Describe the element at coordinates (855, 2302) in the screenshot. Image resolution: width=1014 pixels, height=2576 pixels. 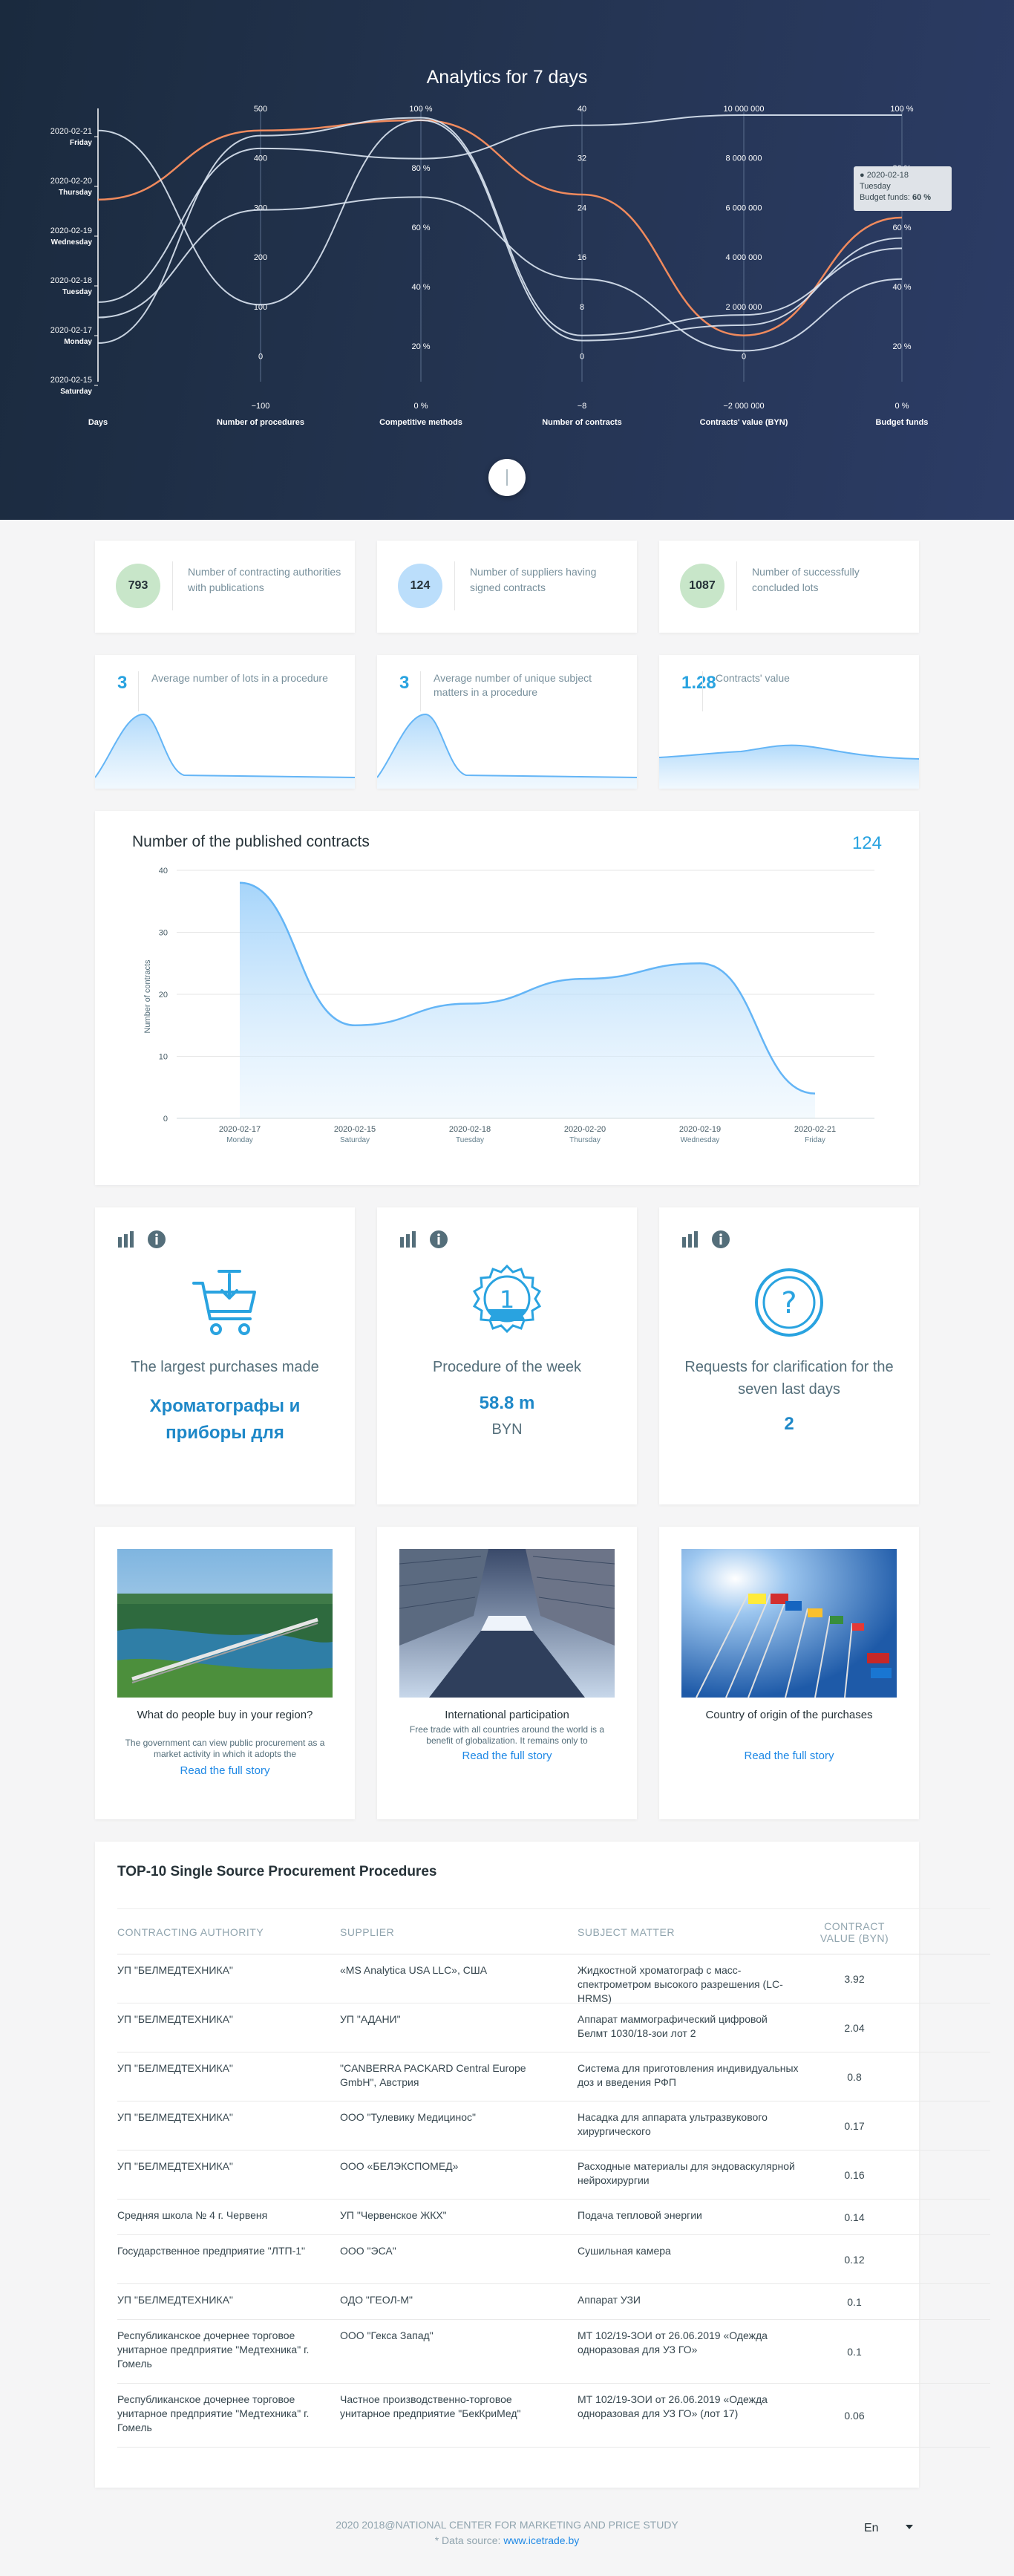
I see `cell-value: 0.1` at that location.